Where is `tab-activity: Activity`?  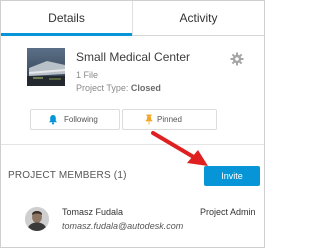
tab-activity: Activity is located at coordinates (198, 18).